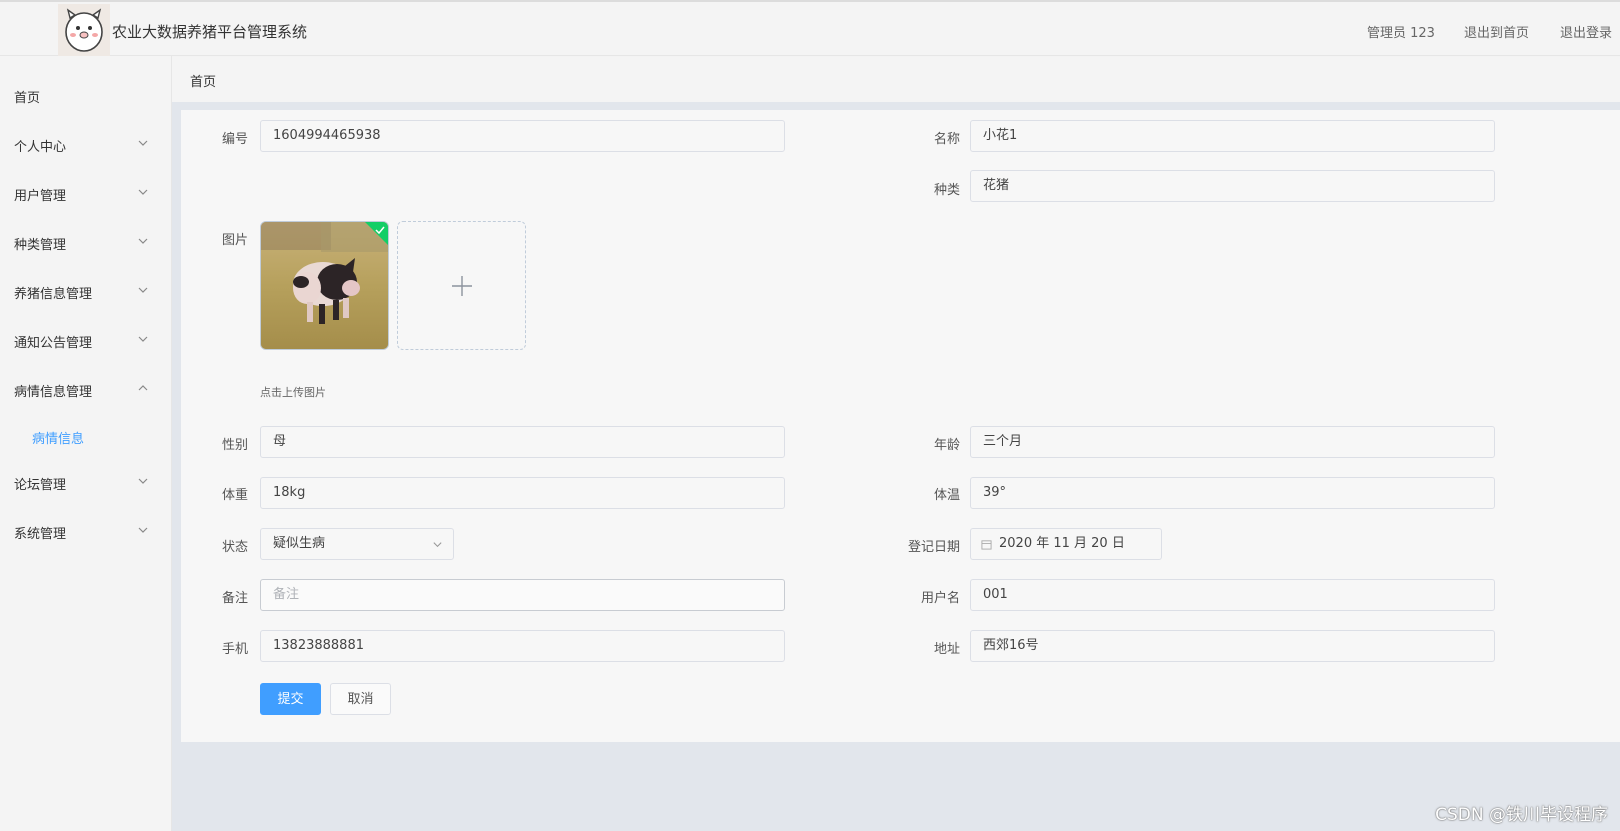 Image resolution: width=1620 pixels, height=831 pixels. What do you see at coordinates (293, 392) in the screenshot?
I see `upload-tip: 点击上传图片` at bounding box center [293, 392].